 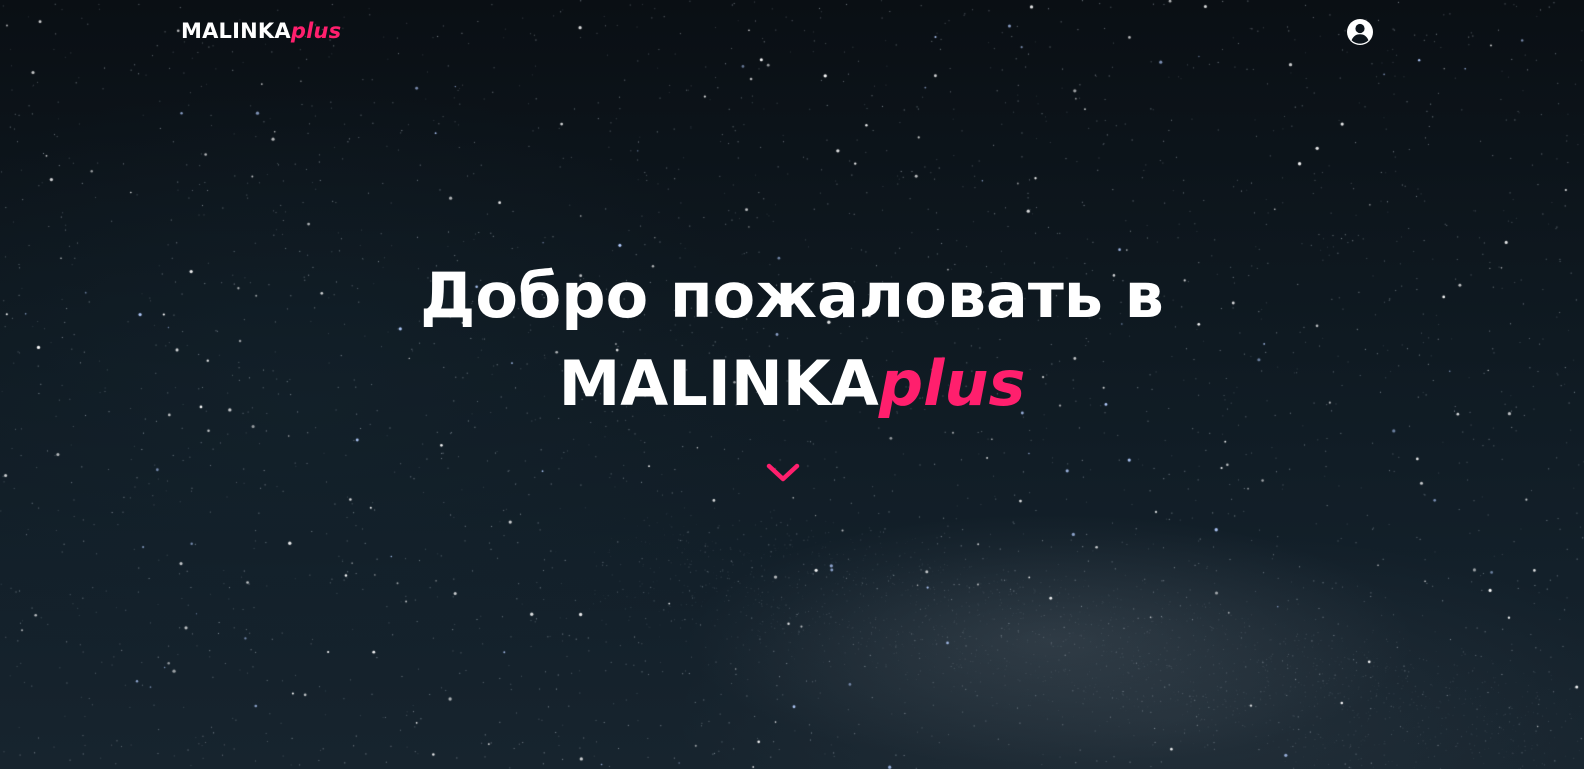 I want to click on chevron-down-icon, so click(x=783, y=473).